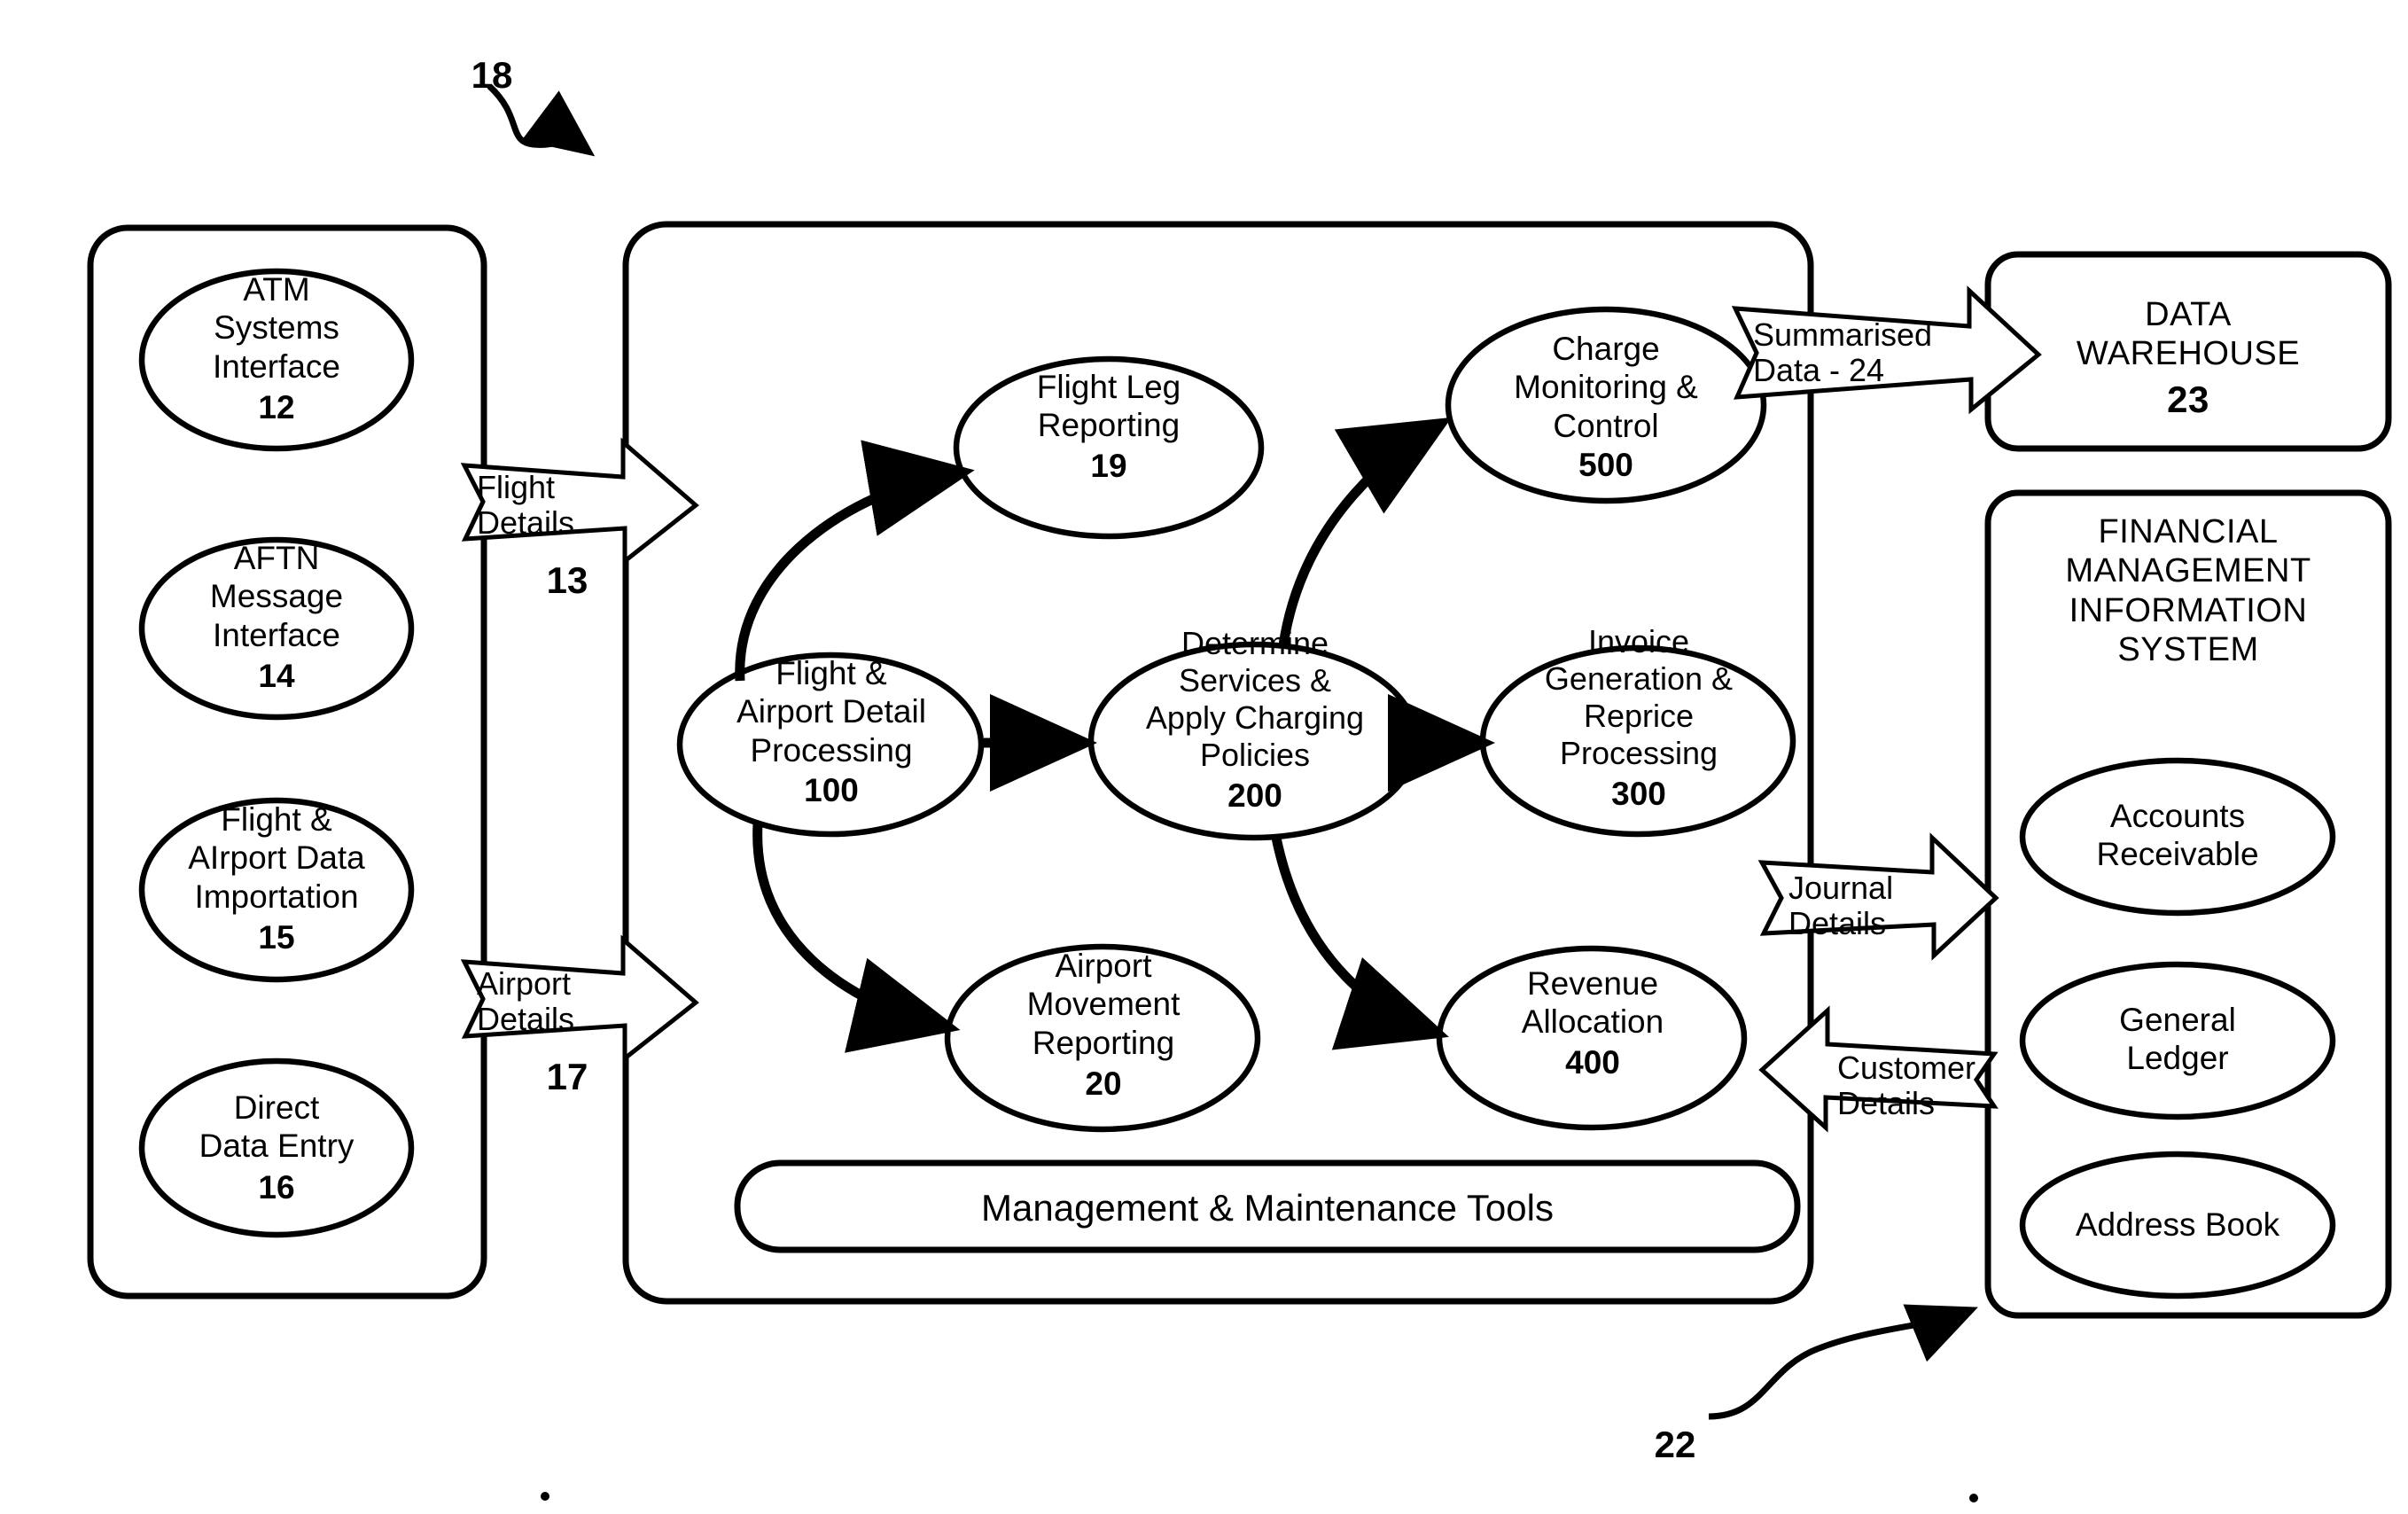 This screenshot has width=2408, height=1514. Describe the element at coordinates (276, 890) in the screenshot. I see `oval-flight-airport-data-importation` at that location.